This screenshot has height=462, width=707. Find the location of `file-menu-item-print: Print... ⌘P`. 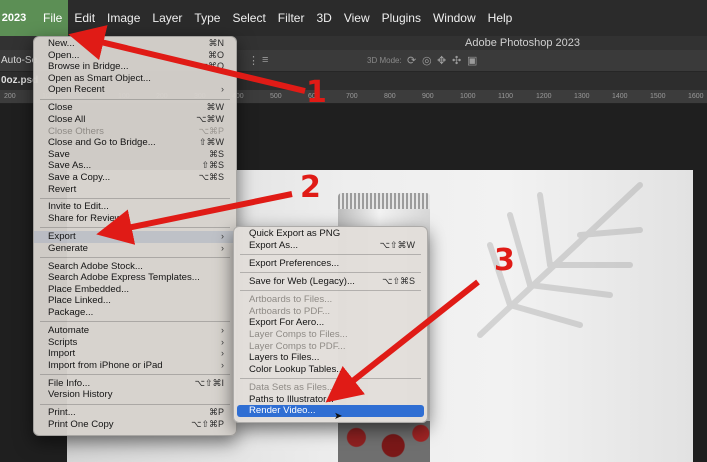

file-menu-item-print: Print... ⌘P is located at coordinates (135, 413).